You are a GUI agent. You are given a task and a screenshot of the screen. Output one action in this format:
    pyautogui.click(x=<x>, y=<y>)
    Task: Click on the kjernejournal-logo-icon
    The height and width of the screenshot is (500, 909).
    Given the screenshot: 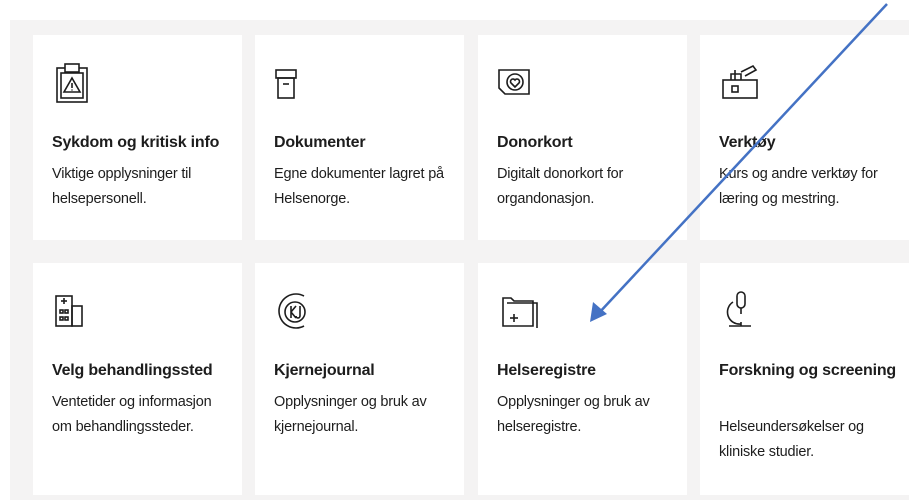 What is the action you would take?
    pyautogui.click(x=296, y=310)
    